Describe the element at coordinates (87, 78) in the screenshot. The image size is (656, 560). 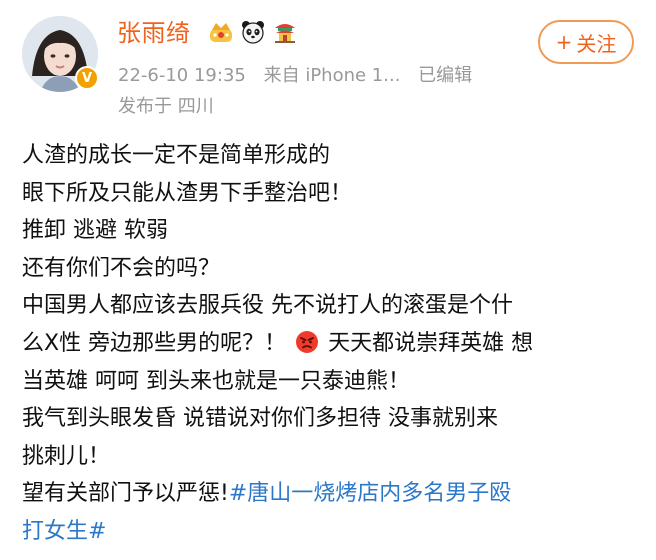
I see `verified-badge-icon: V` at that location.